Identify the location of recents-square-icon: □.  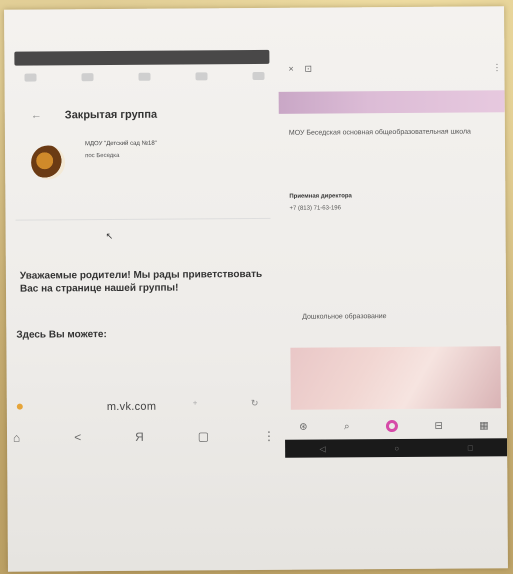
(470, 447).